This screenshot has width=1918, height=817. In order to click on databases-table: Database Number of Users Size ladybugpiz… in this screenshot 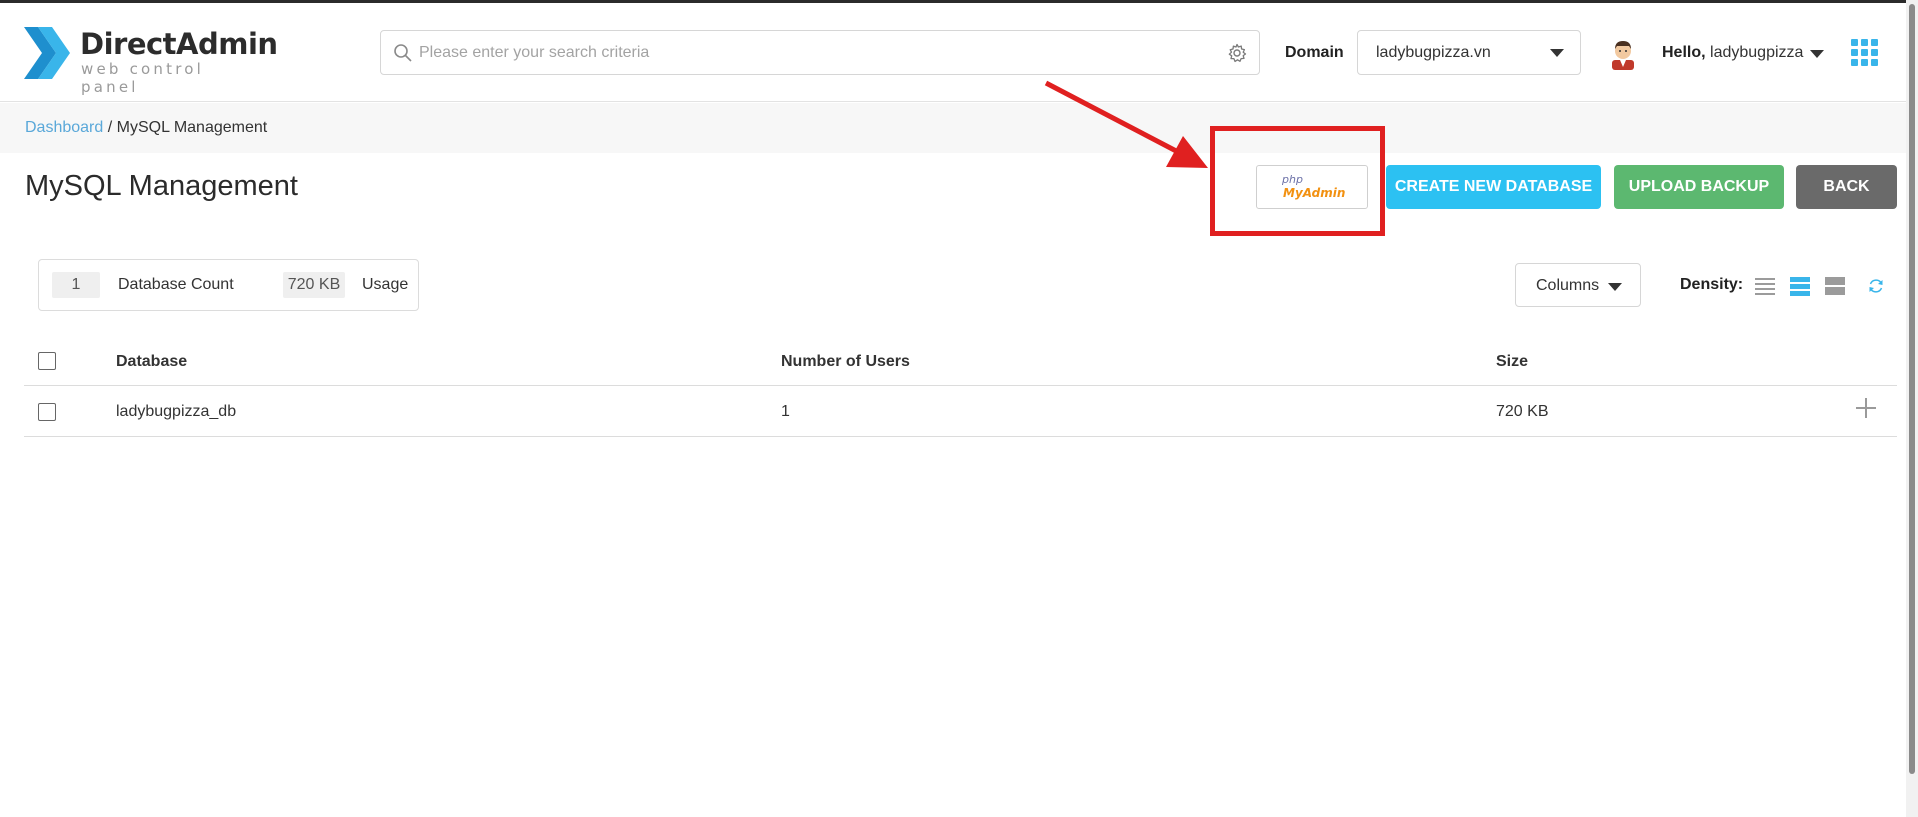, I will do `click(960, 388)`.